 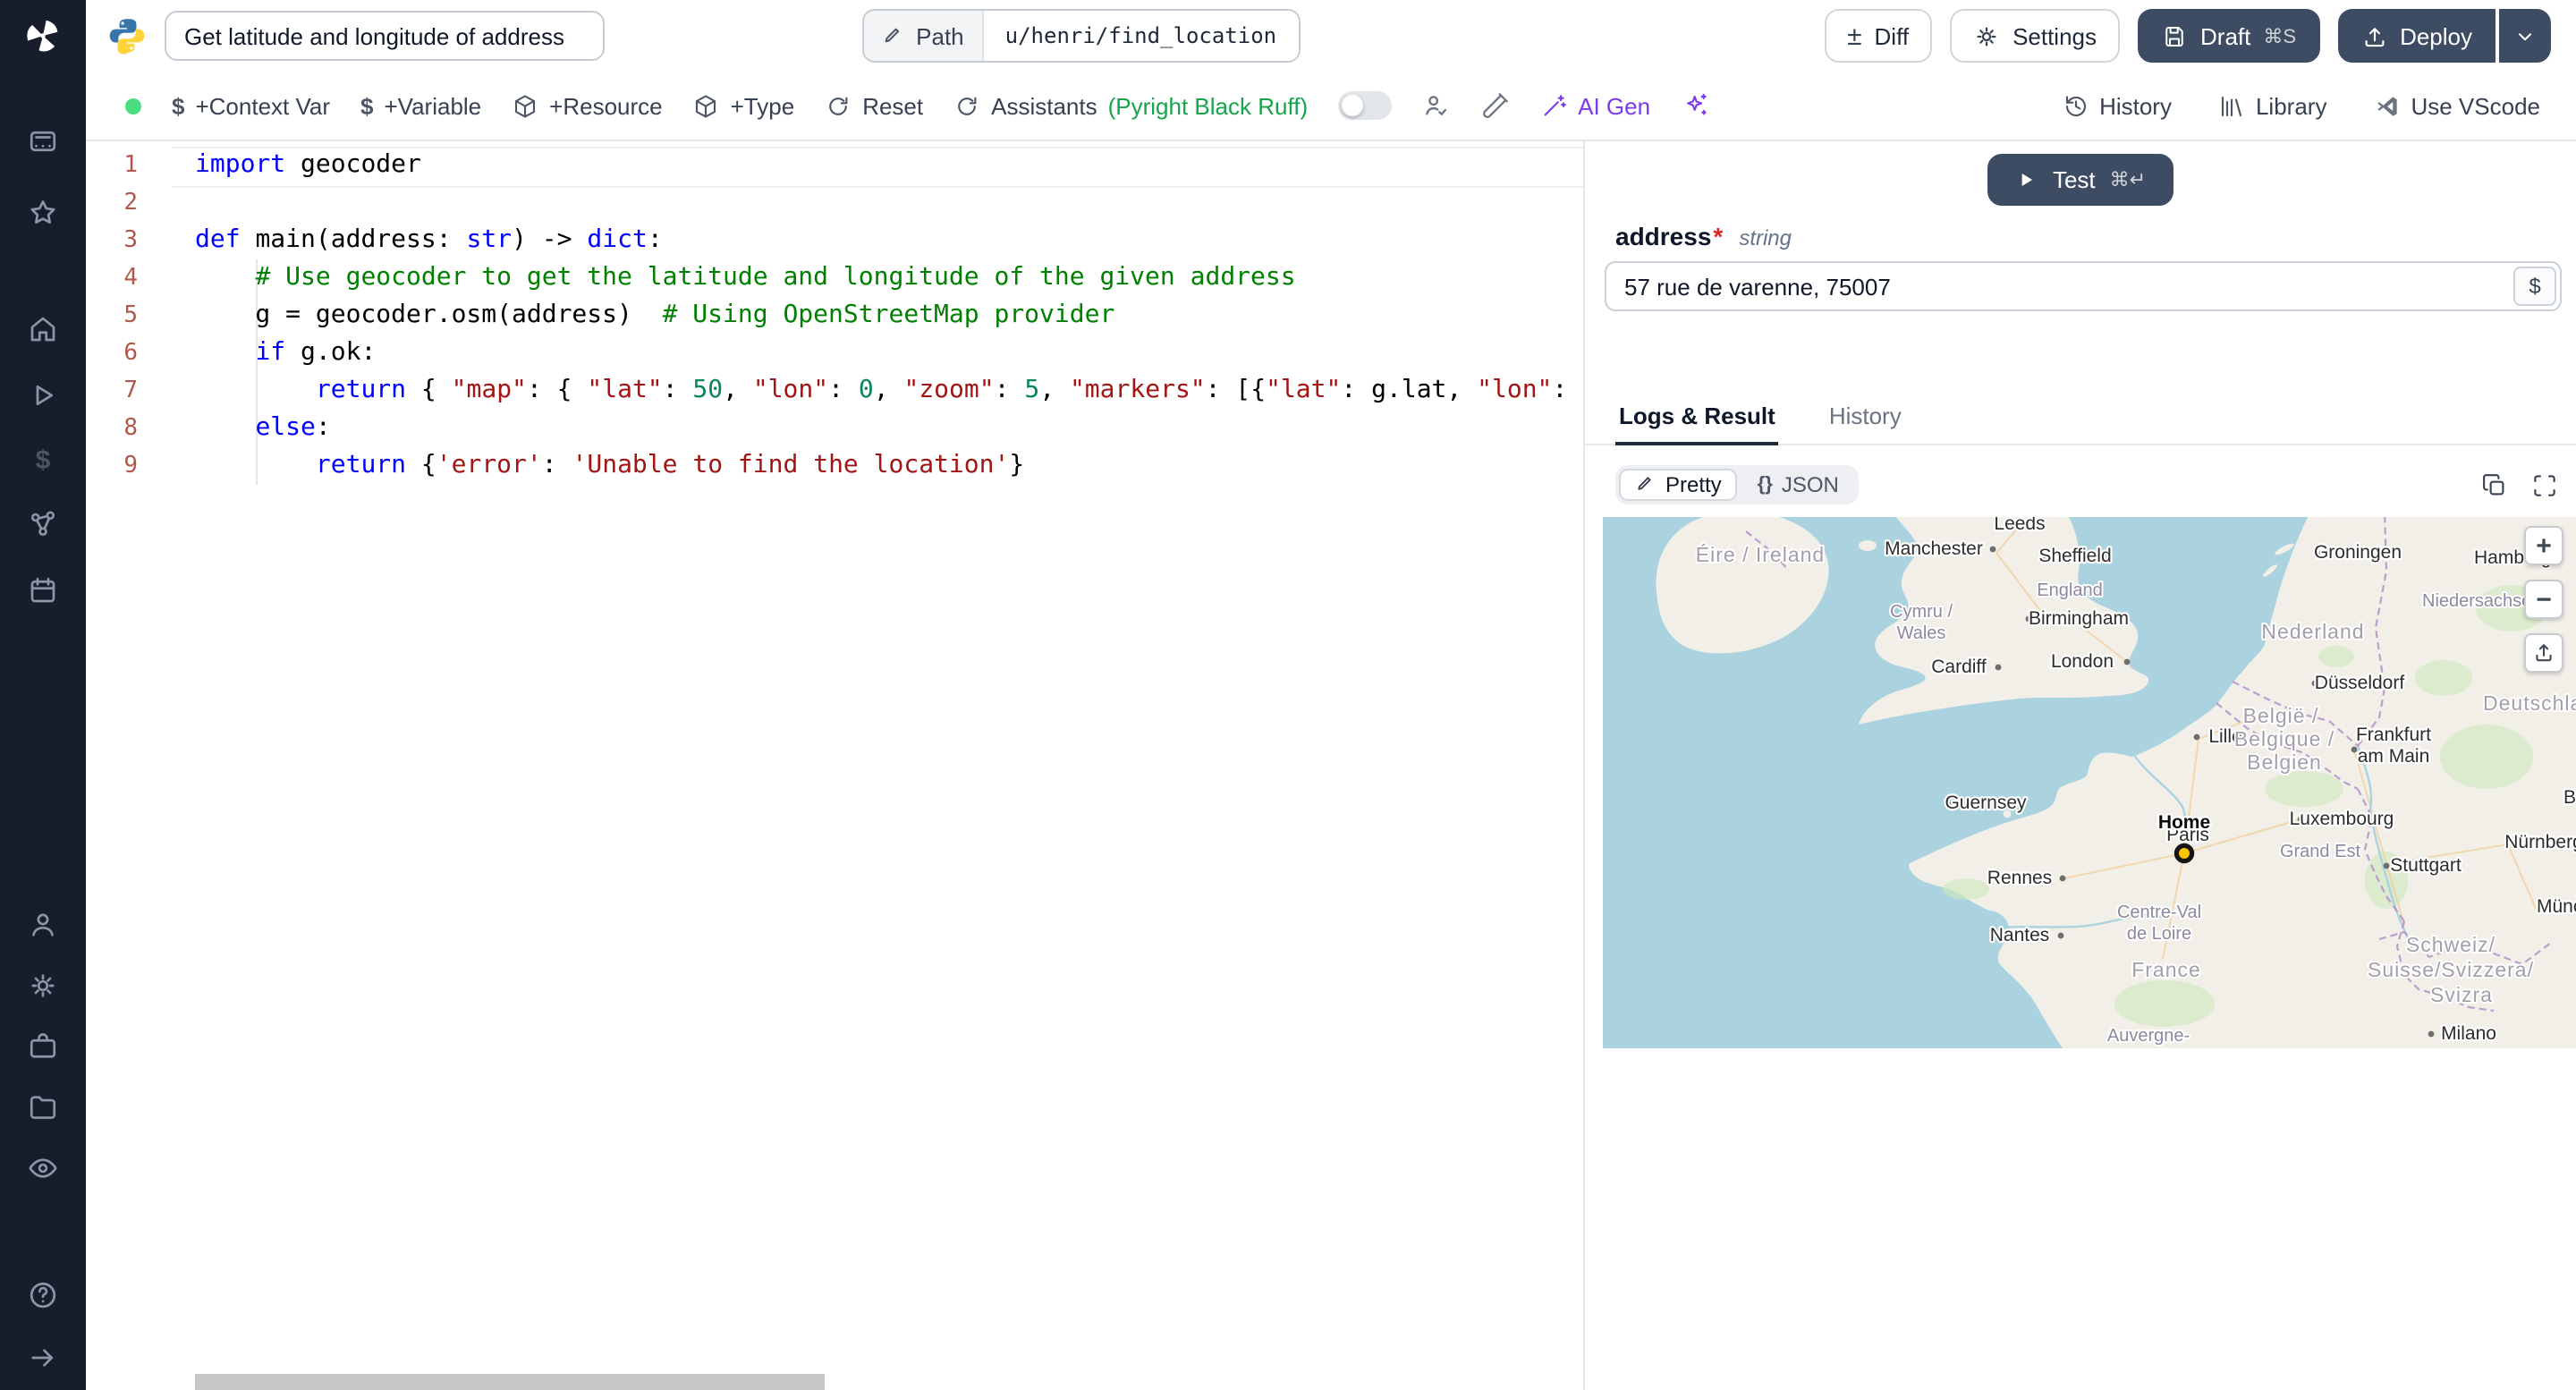 I want to click on audit-logs-eye-icon, so click(x=42, y=1168).